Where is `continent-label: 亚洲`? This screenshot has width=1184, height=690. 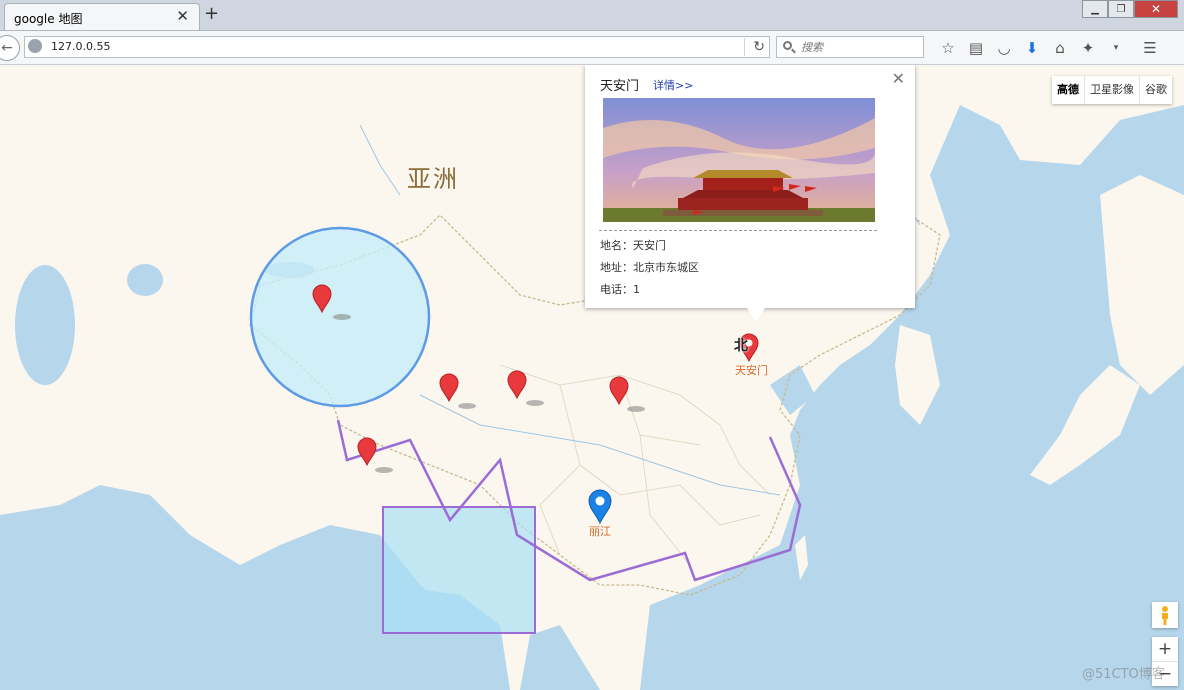 continent-label: 亚洲 is located at coordinates (433, 179).